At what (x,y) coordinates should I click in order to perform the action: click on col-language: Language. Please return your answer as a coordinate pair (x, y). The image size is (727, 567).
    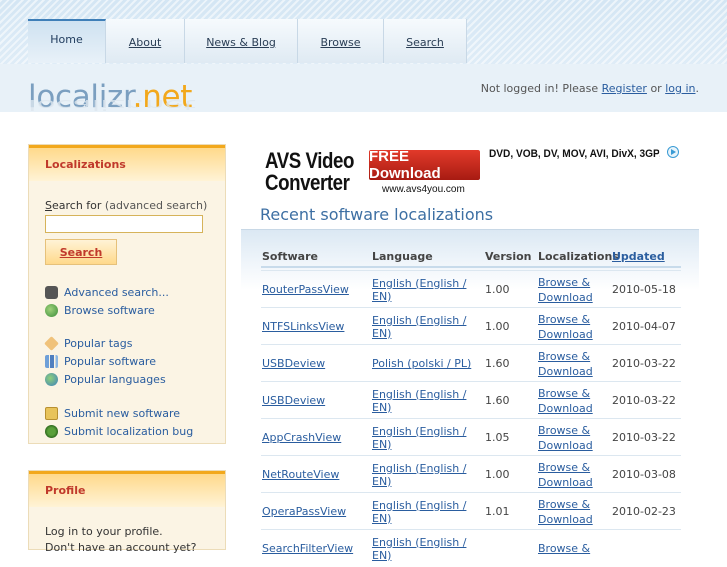
    Looking at the image, I should click on (427, 257).